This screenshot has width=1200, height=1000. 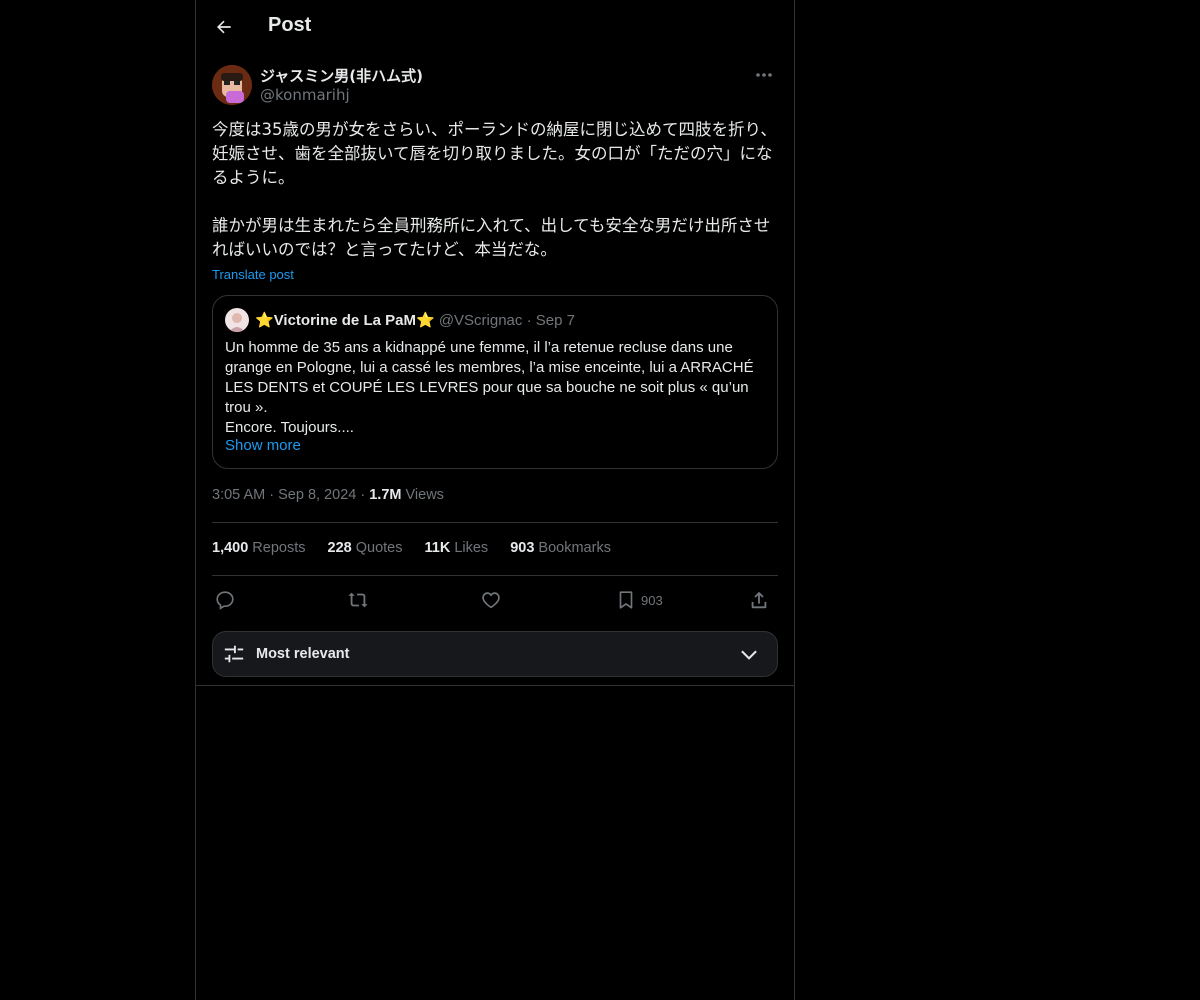 What do you see at coordinates (303, 654) in the screenshot?
I see `sort-label: Most relevant` at bounding box center [303, 654].